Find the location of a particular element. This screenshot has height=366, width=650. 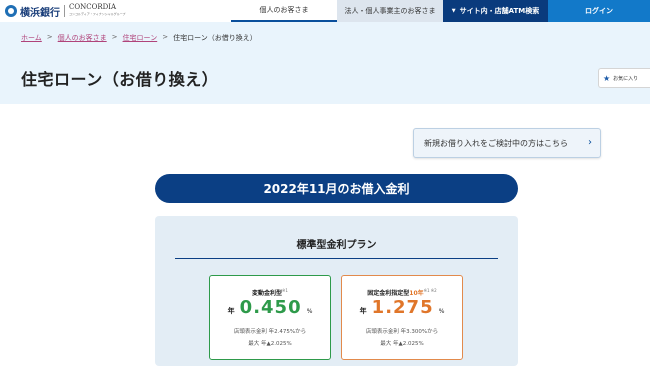

fixed-rate-label-text: 固定金利指定型 is located at coordinates (388, 293).